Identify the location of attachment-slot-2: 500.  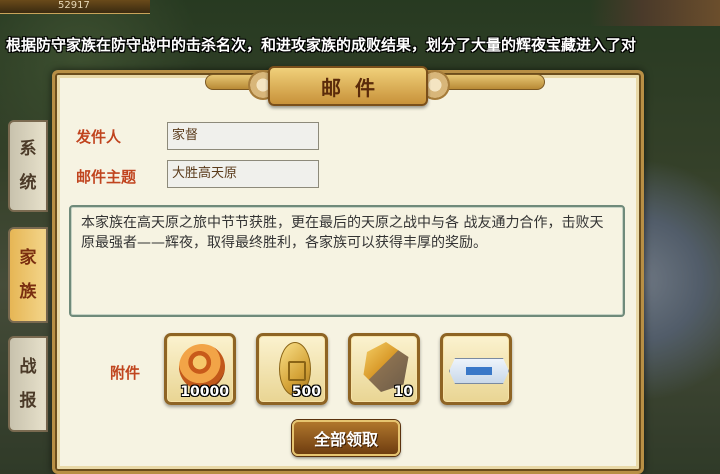
(292, 369).